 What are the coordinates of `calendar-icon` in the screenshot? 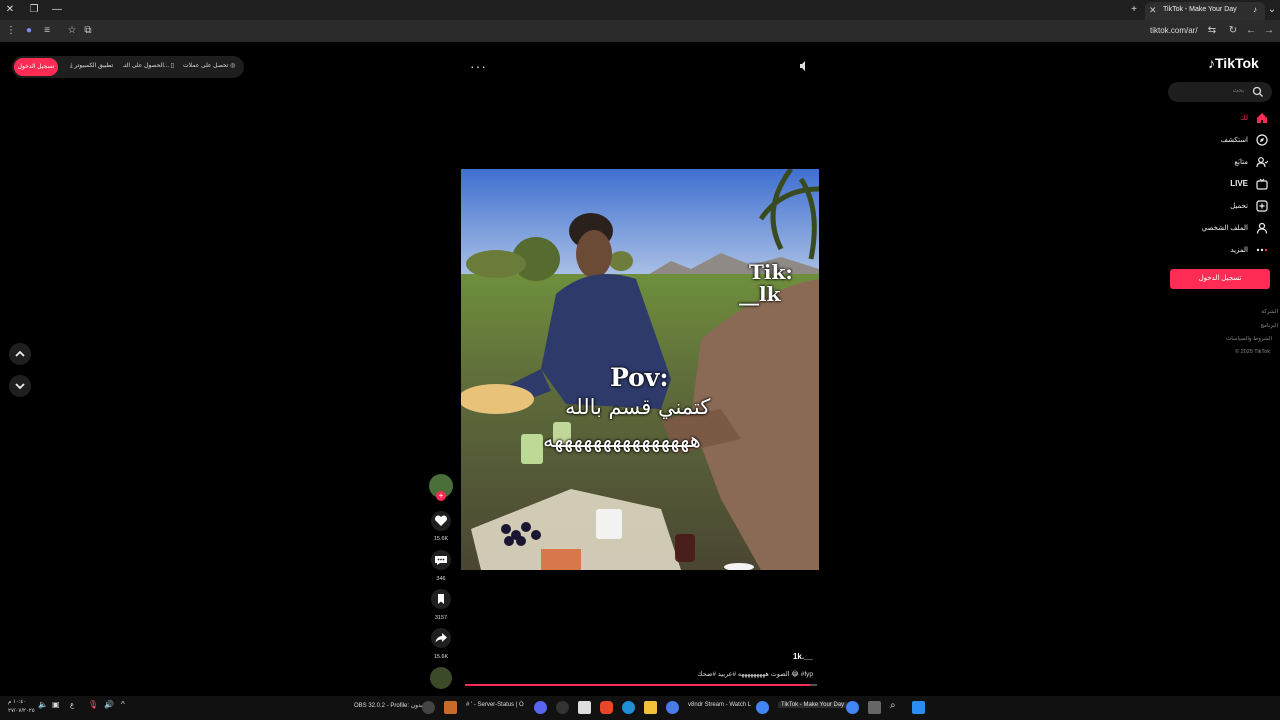 It's located at (584, 707).